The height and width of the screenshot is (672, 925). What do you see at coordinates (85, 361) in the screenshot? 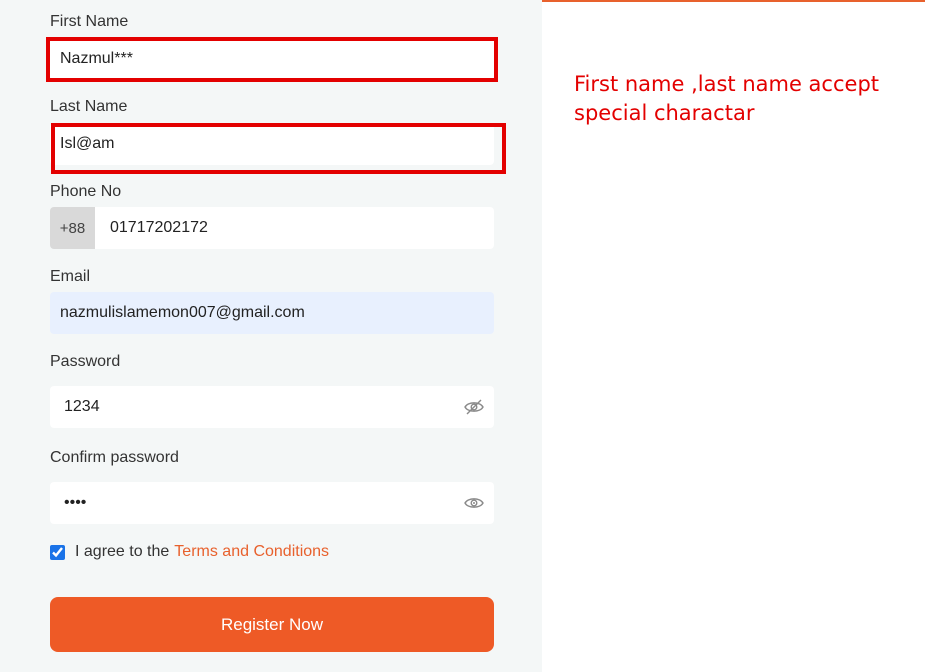
I see `password-label: Password` at bounding box center [85, 361].